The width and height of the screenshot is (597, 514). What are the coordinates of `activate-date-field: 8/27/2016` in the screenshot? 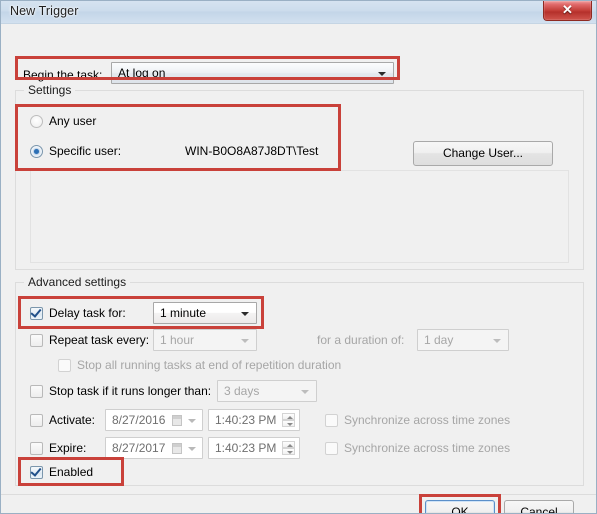 It's located at (154, 420).